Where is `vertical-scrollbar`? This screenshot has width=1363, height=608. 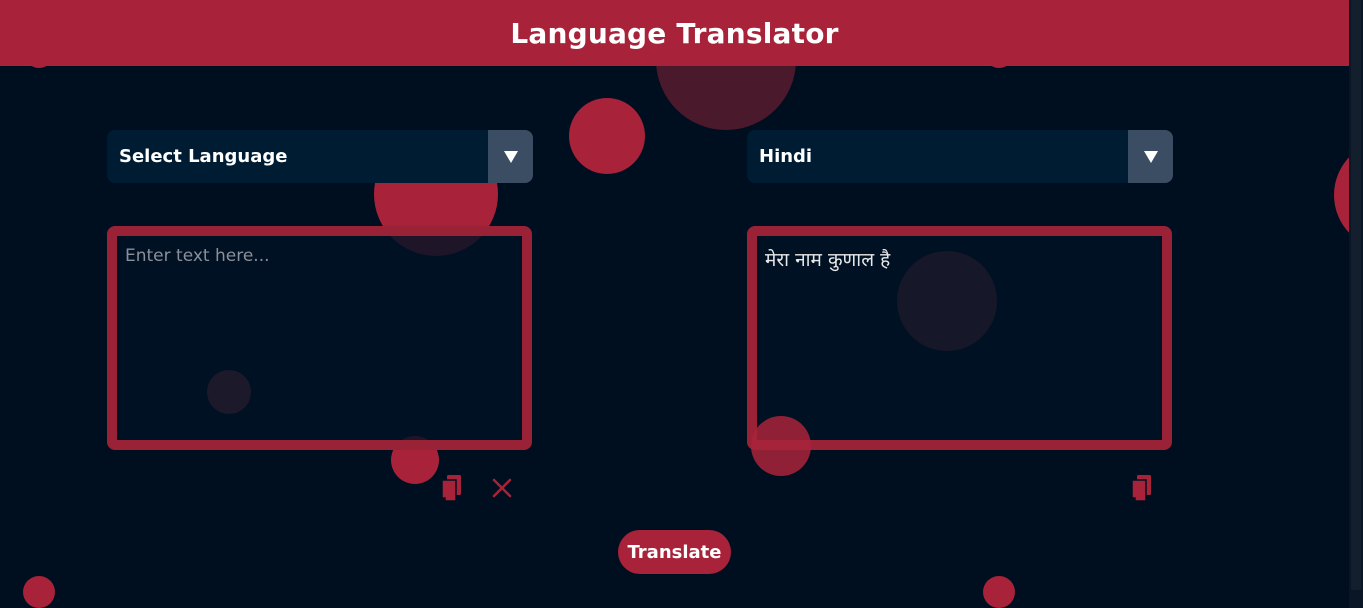
vertical-scrollbar is located at coordinates (1356, 304).